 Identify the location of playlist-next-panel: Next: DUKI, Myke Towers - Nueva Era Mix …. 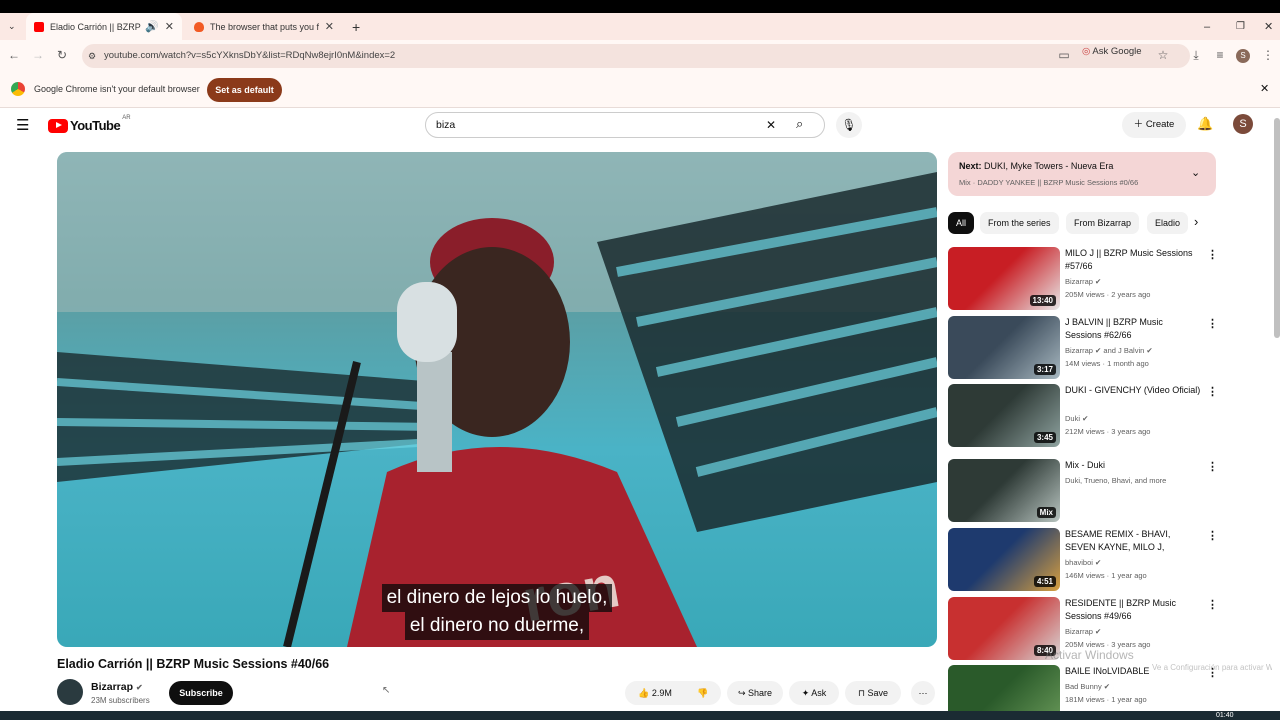
(1082, 174).